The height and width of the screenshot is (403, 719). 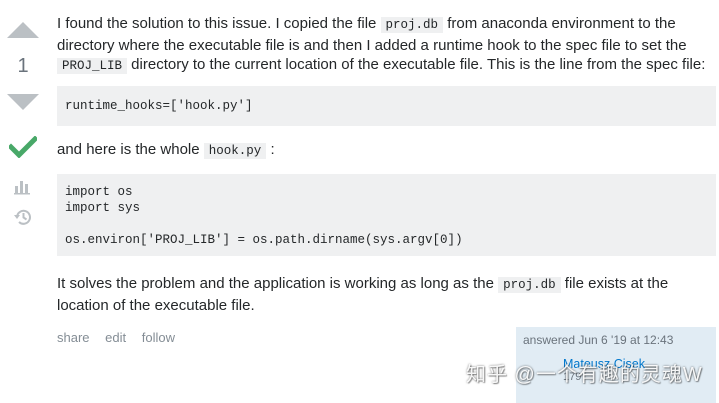 I want to click on text: and here is the whole, so click(x=130, y=149).